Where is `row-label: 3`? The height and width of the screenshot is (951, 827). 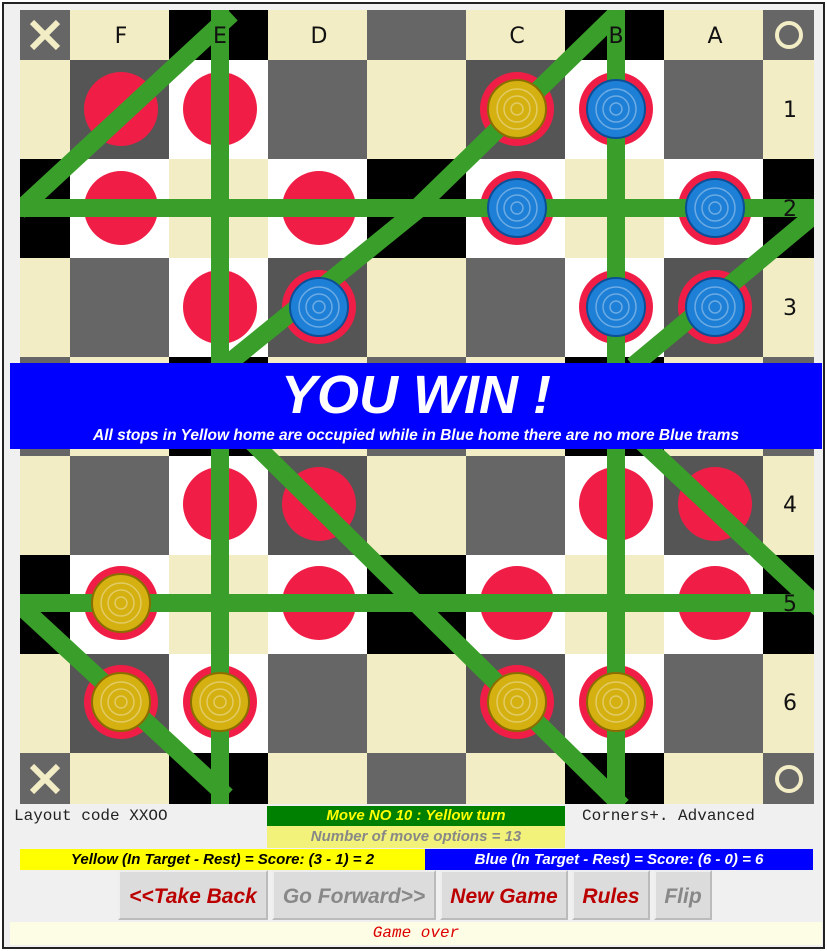
row-label: 3 is located at coordinates (790, 308).